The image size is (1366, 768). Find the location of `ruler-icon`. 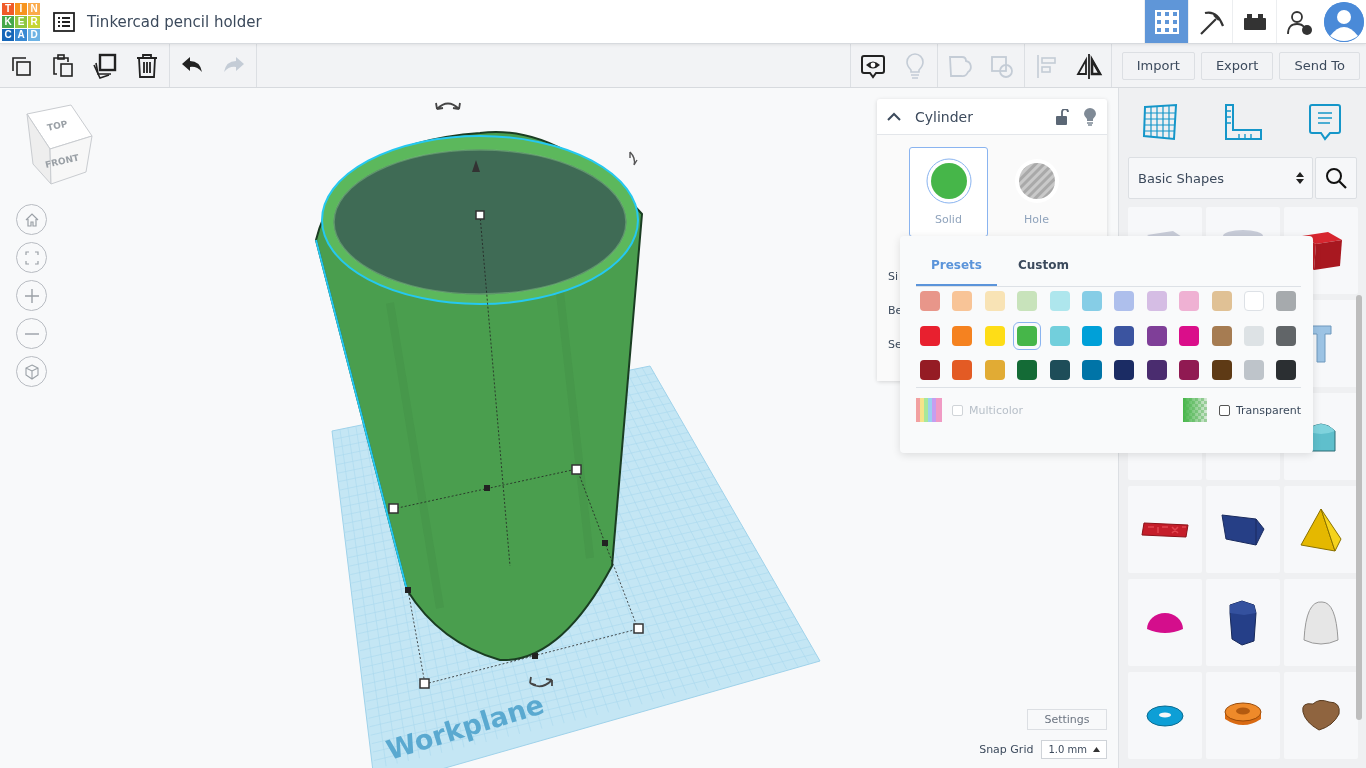

ruler-icon is located at coordinates (1242, 121).